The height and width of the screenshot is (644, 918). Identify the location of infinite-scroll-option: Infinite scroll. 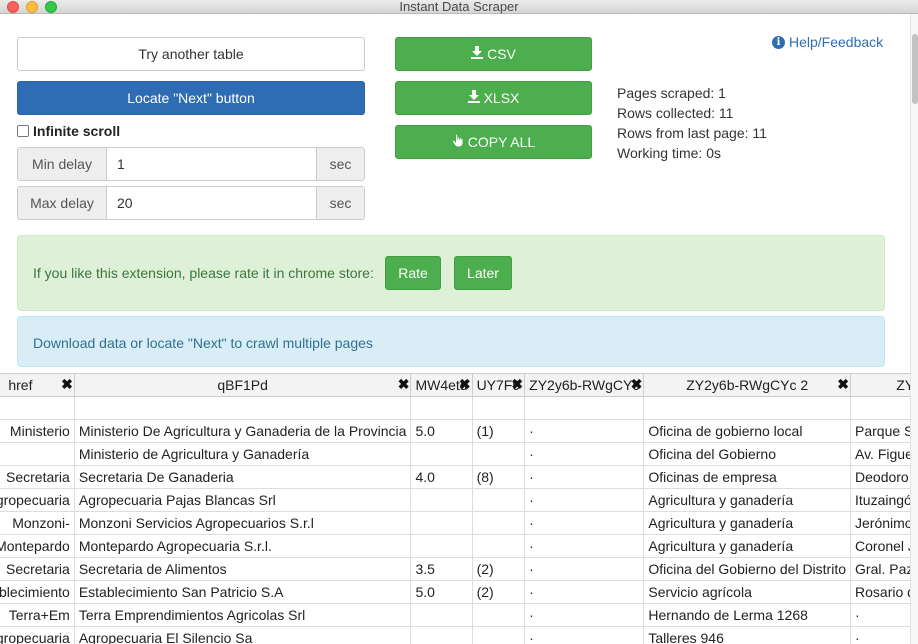
(68, 131).